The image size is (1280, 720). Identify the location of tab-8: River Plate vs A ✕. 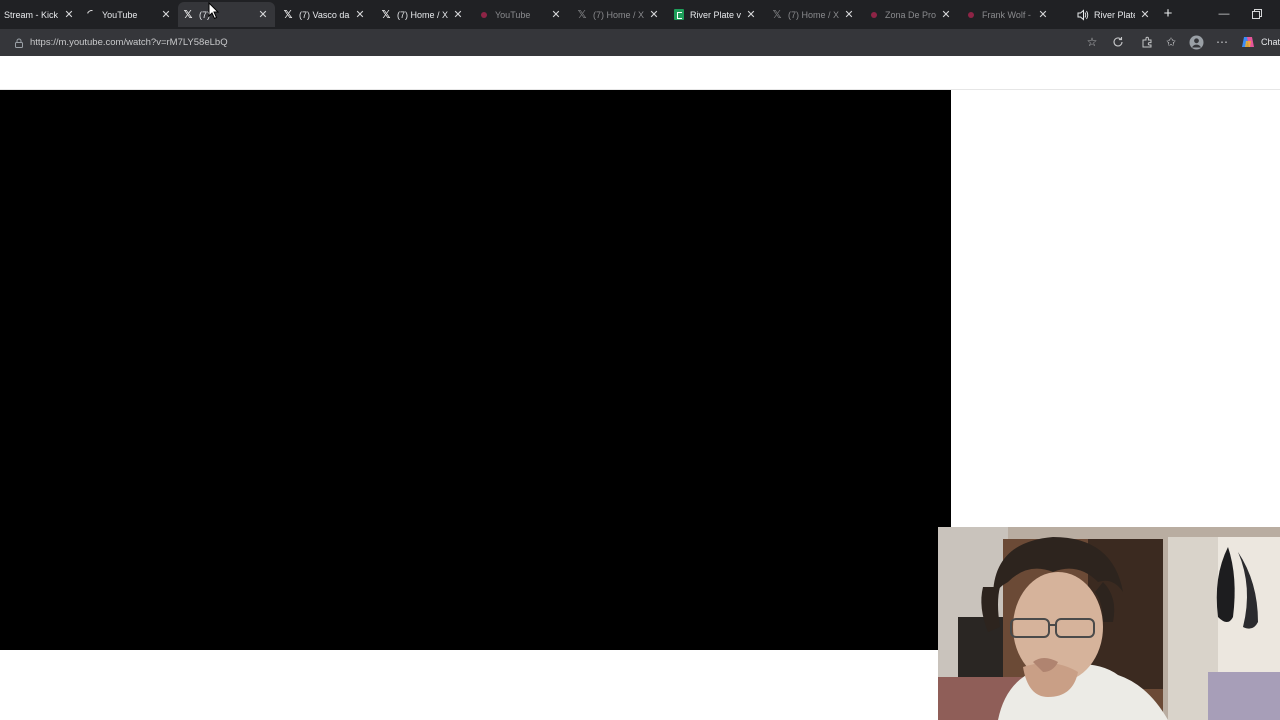
(716, 14).